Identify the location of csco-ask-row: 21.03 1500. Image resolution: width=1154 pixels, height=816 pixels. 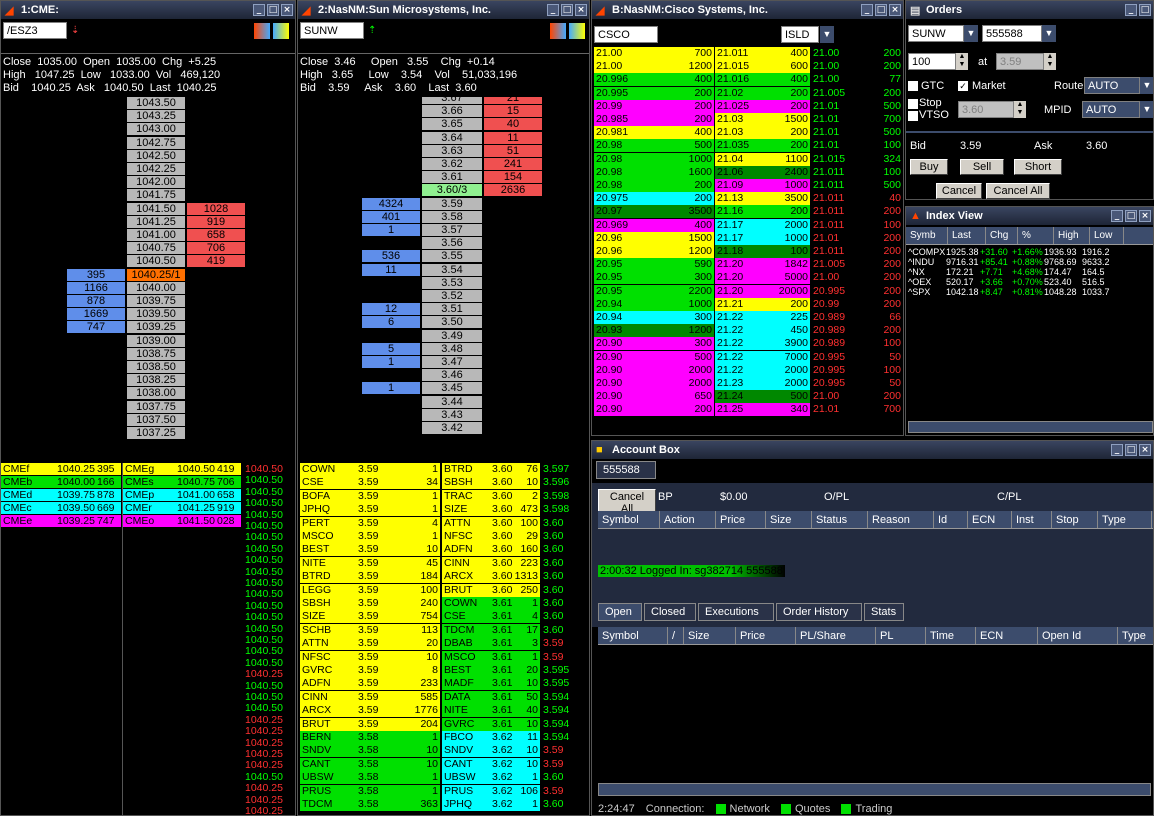
(762, 119).